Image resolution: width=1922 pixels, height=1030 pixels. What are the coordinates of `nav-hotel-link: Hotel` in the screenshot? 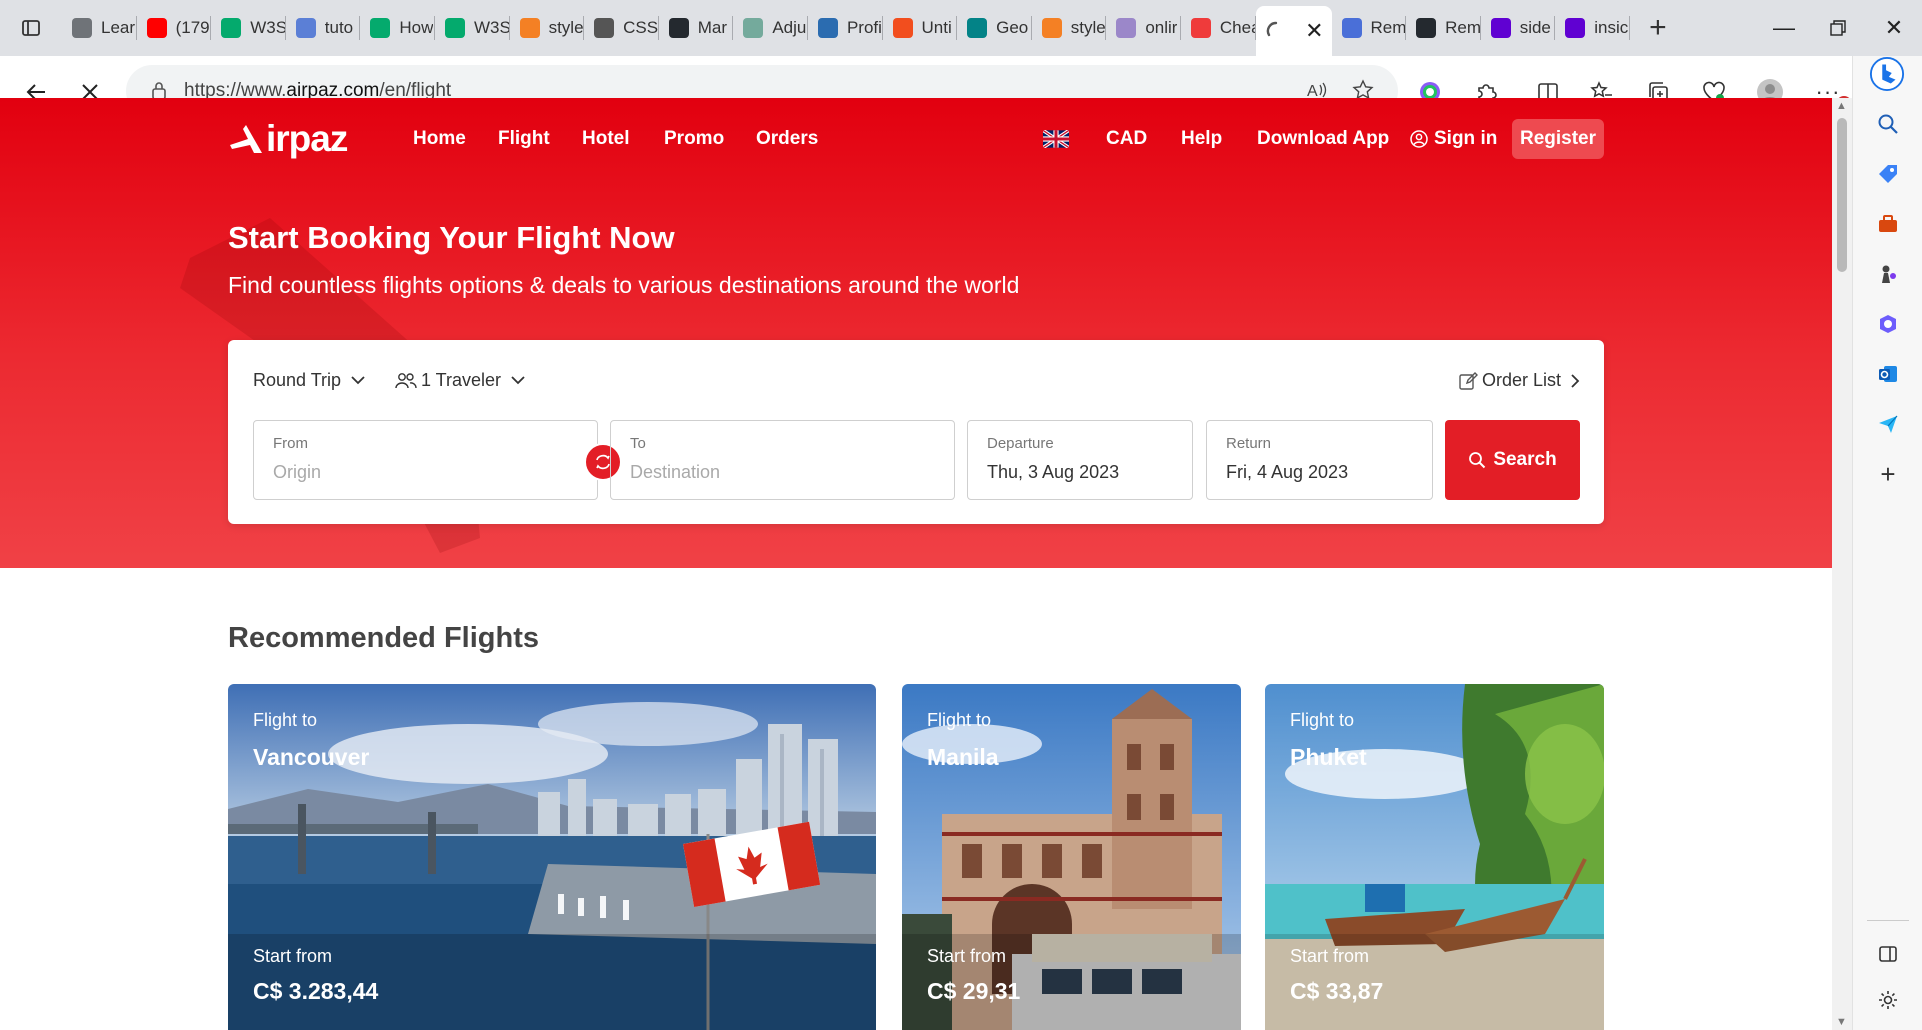 It's located at (606, 139).